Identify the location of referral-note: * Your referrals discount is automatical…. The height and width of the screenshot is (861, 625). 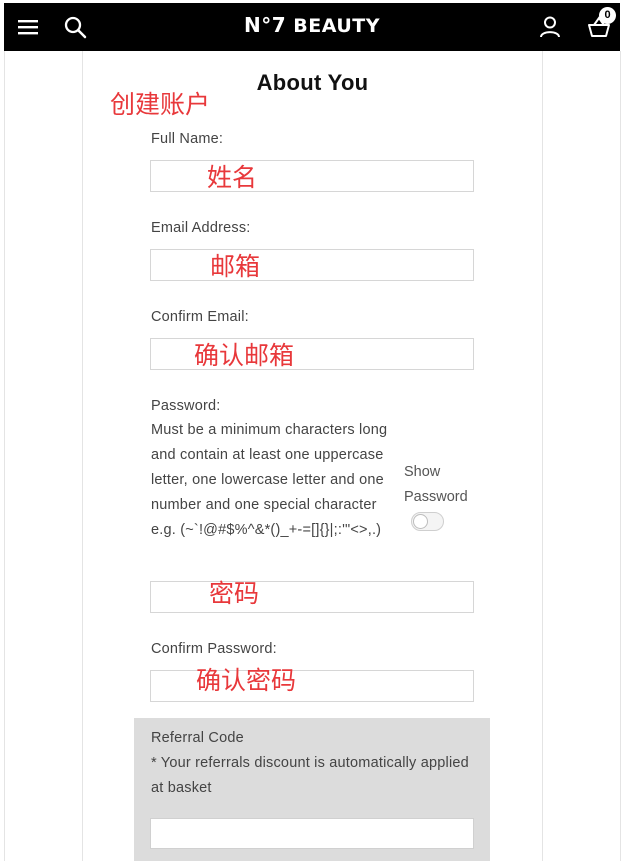
(310, 775).